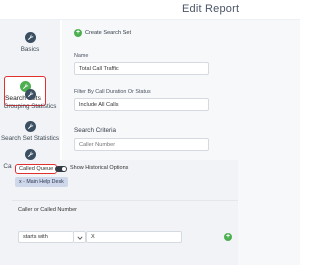 The height and width of the screenshot is (265, 320). What do you see at coordinates (61, 169) in the screenshot?
I see `show-historical-toggle` at bounding box center [61, 169].